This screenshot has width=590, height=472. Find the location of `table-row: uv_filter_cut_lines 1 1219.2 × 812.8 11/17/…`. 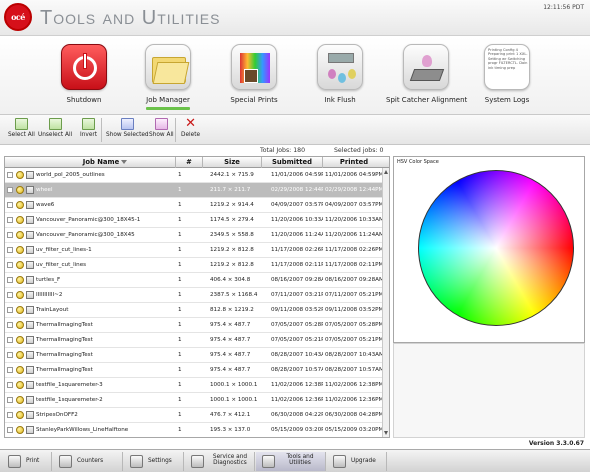

table-row: uv_filter_cut_lines 1 1219.2 × 812.8 11/17/… is located at coordinates (194, 265).